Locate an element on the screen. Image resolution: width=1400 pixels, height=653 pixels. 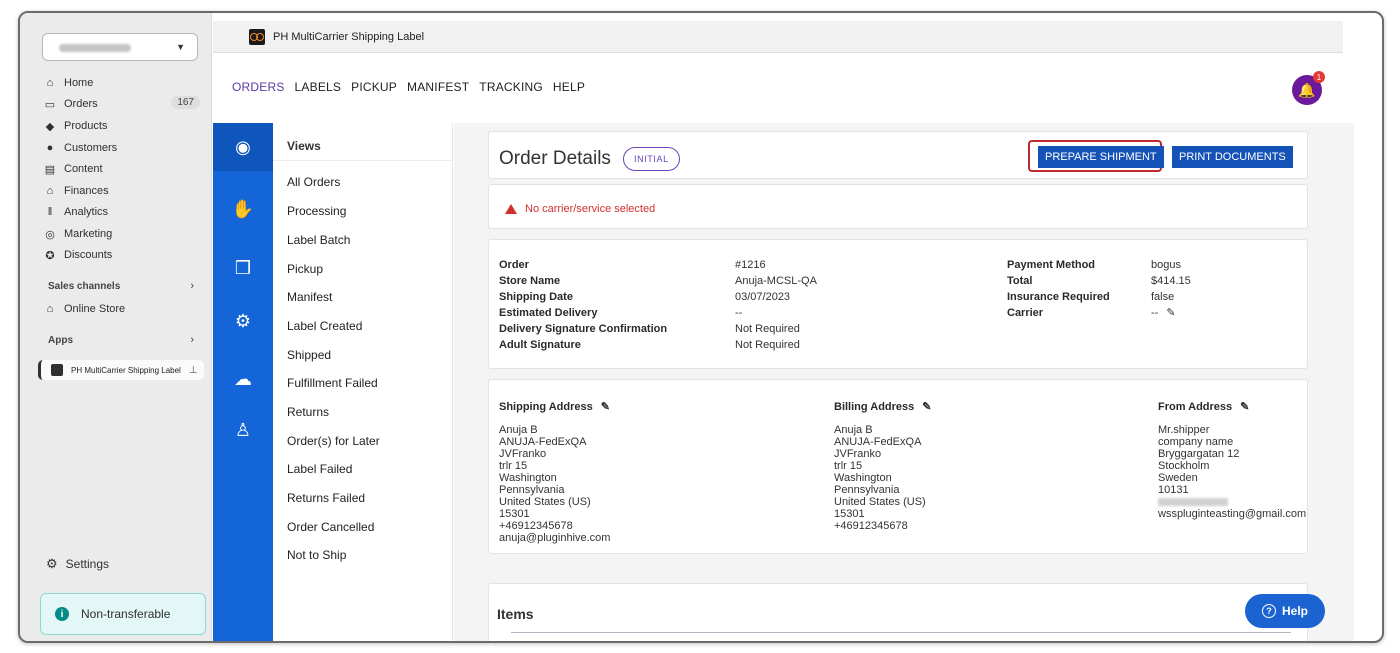
store-selector: ▼ is located at coordinates (120, 47).